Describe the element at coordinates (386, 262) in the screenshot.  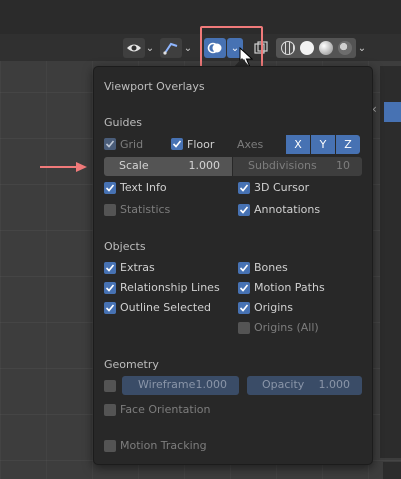
I see `sidebar-panel: ‹` at that location.